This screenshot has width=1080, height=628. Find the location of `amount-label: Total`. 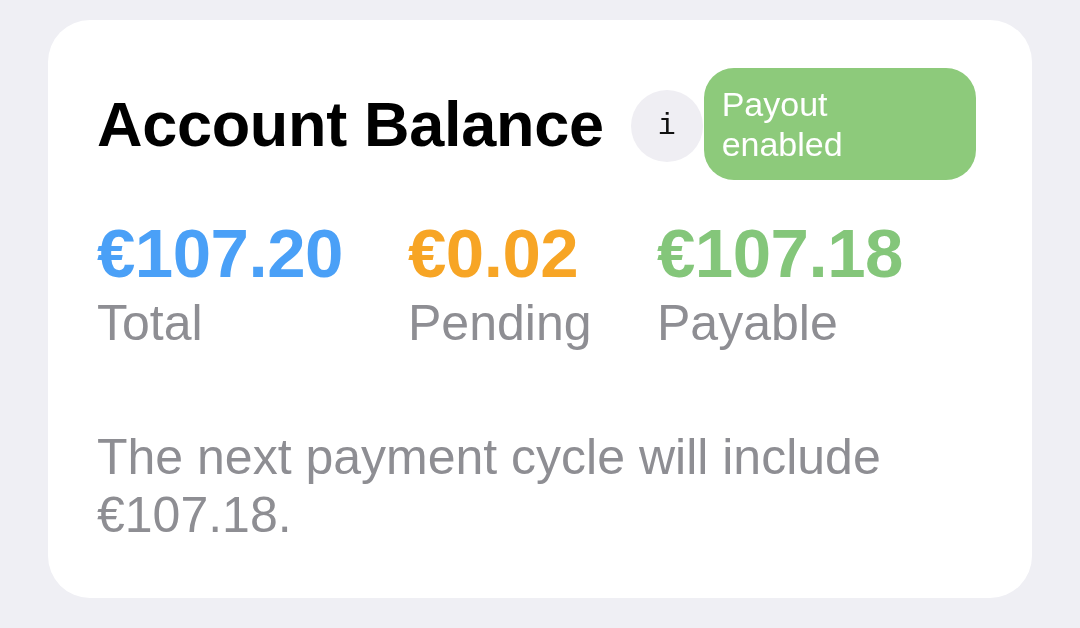

amount-label: Total is located at coordinates (150, 323).